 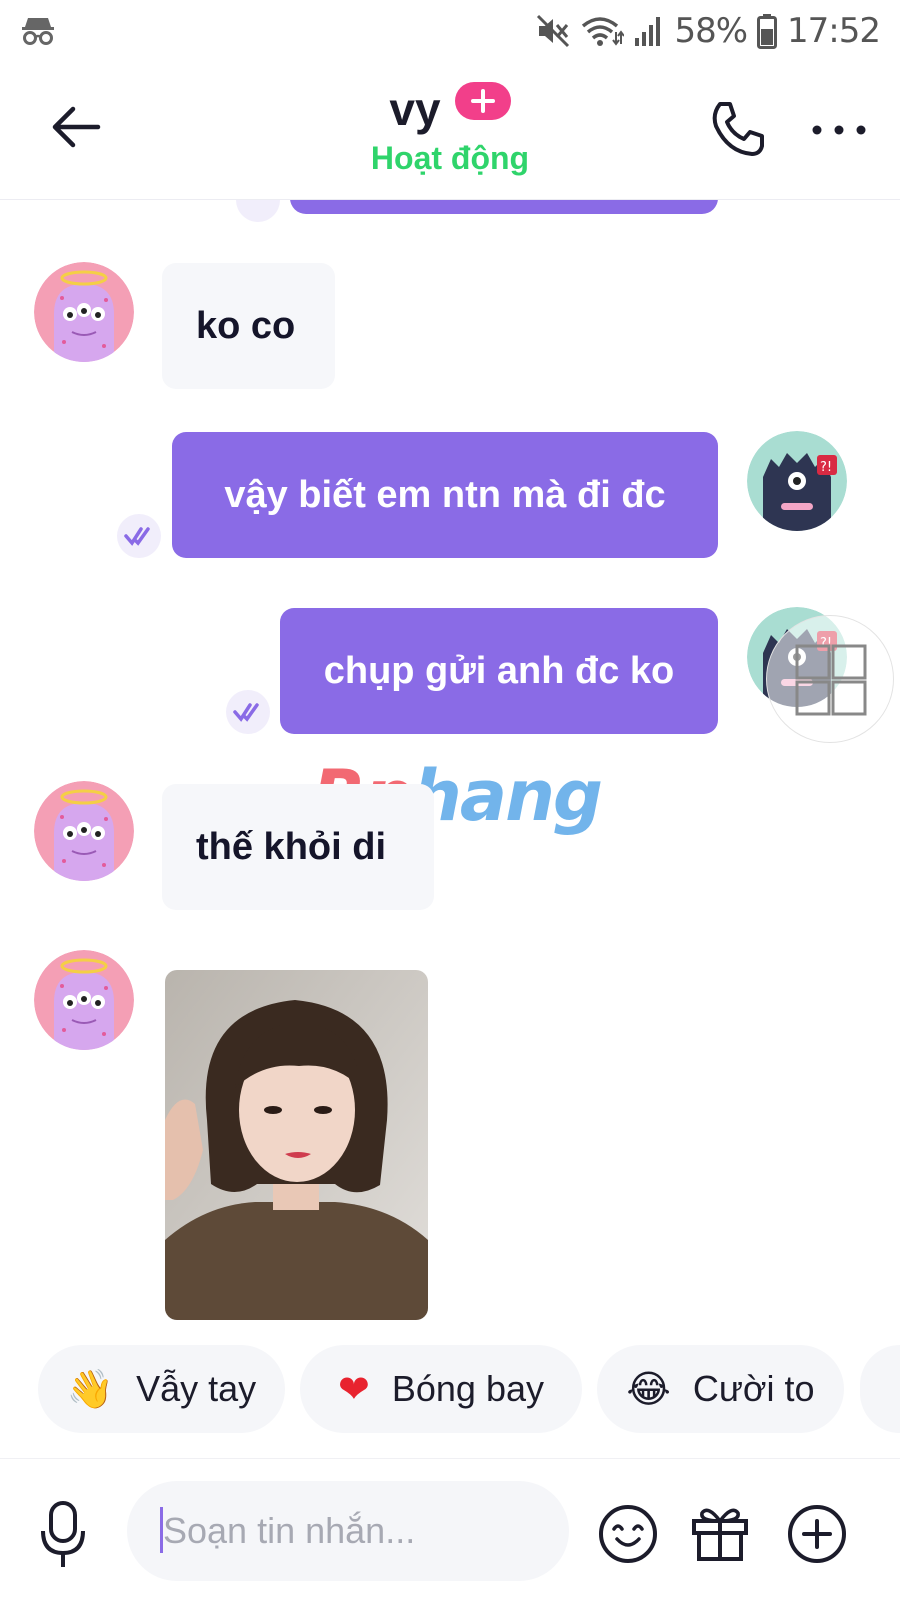 What do you see at coordinates (834, 31) in the screenshot?
I see `clock: 17:52` at bounding box center [834, 31].